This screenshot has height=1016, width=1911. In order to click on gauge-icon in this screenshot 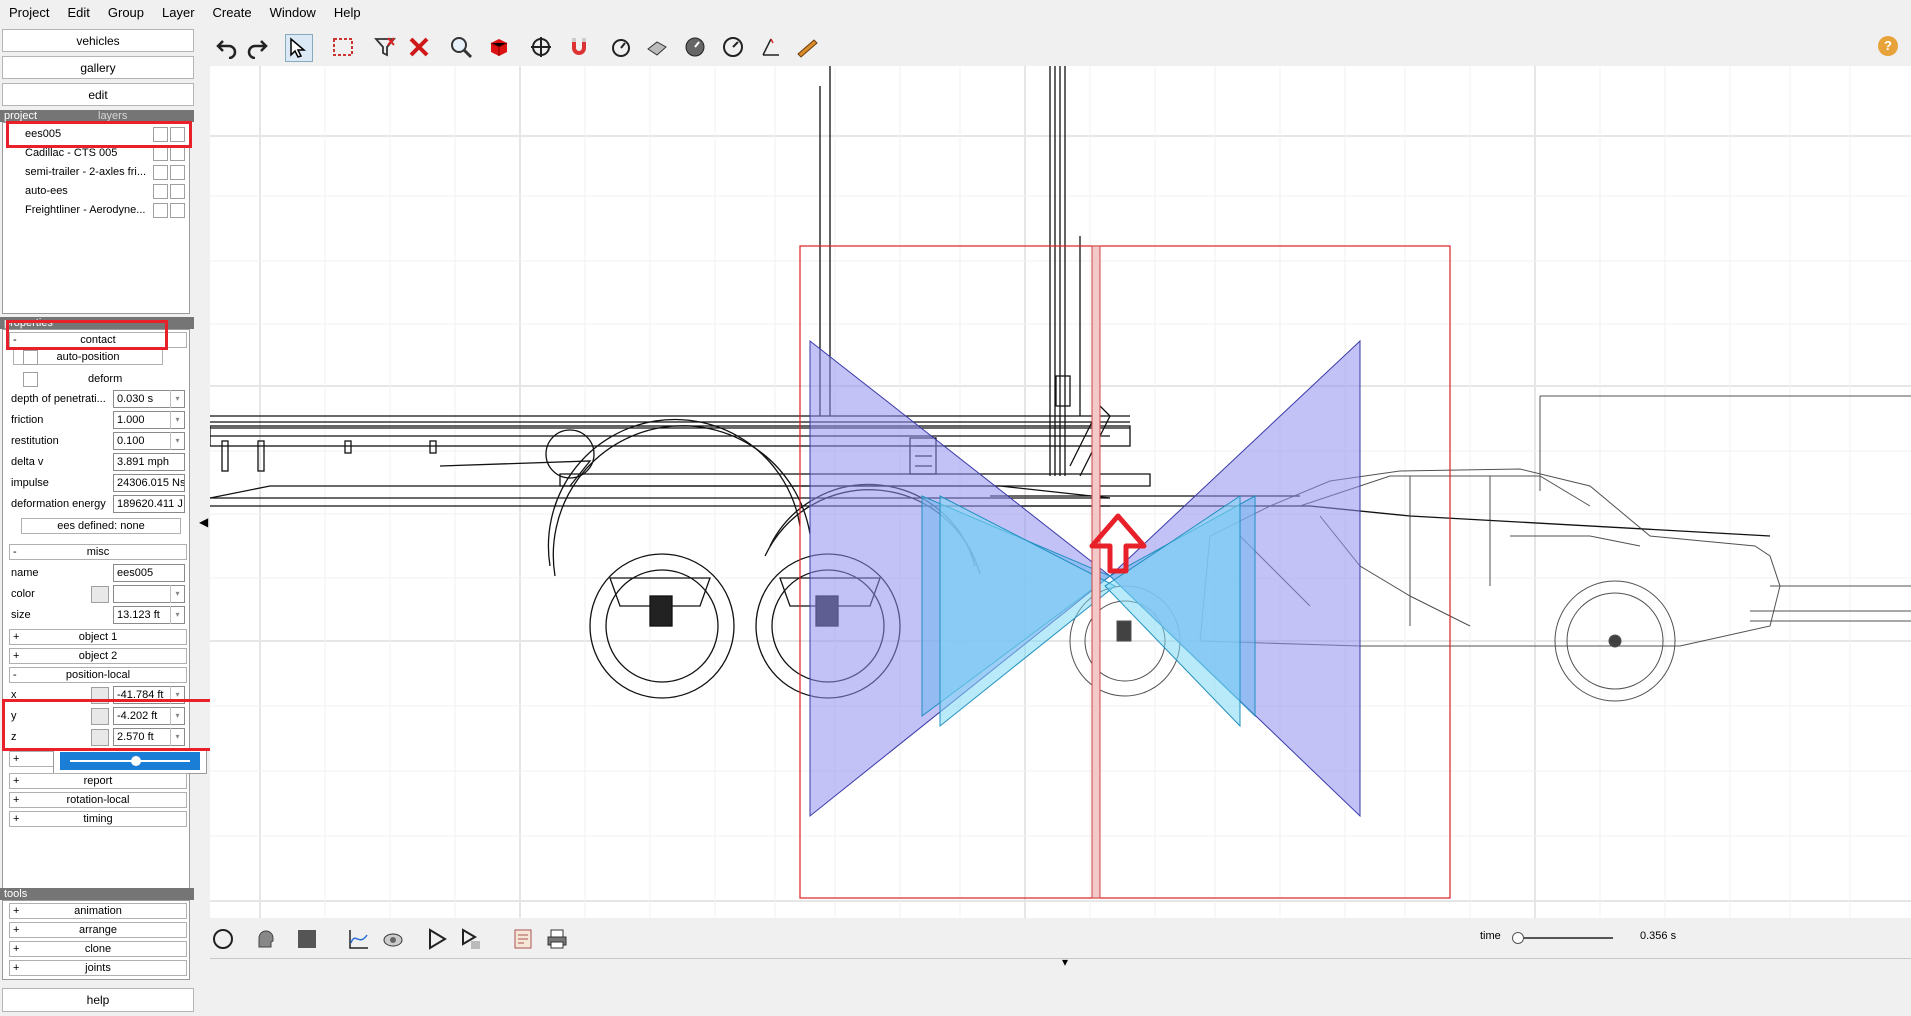, I will do `click(621, 47)`.